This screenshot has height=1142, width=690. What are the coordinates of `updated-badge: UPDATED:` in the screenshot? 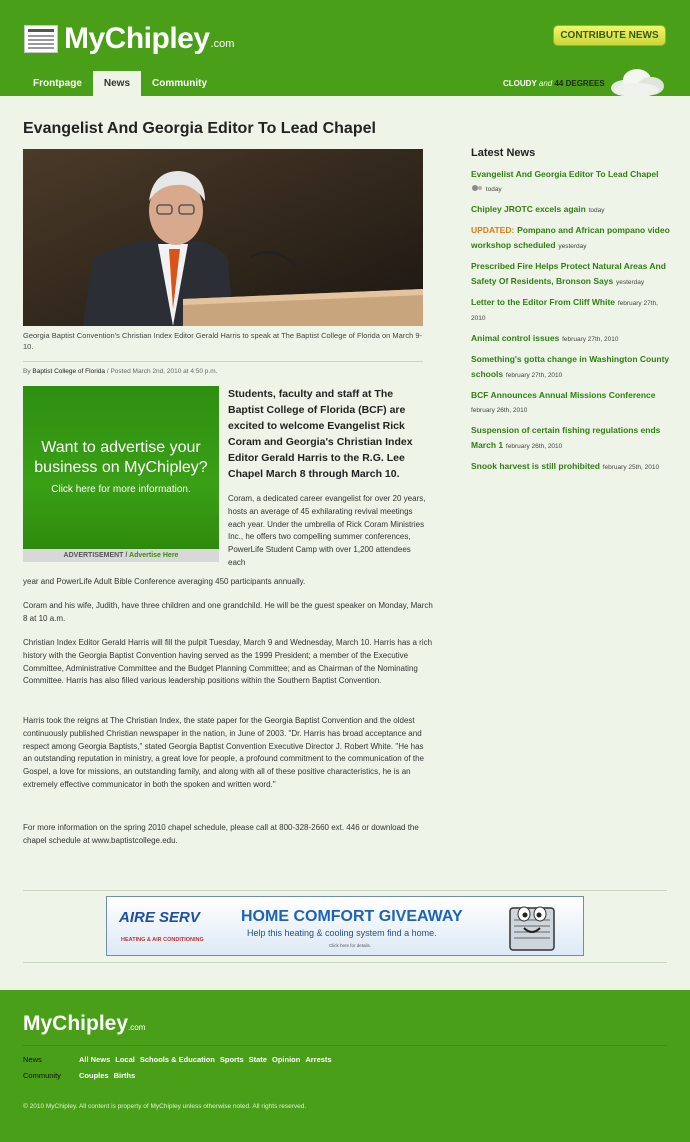 It's located at (493, 230).